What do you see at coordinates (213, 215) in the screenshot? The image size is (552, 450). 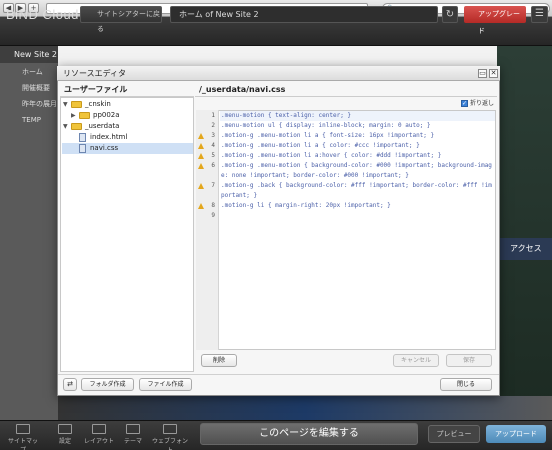 I see `line-number: 9` at bounding box center [213, 215].